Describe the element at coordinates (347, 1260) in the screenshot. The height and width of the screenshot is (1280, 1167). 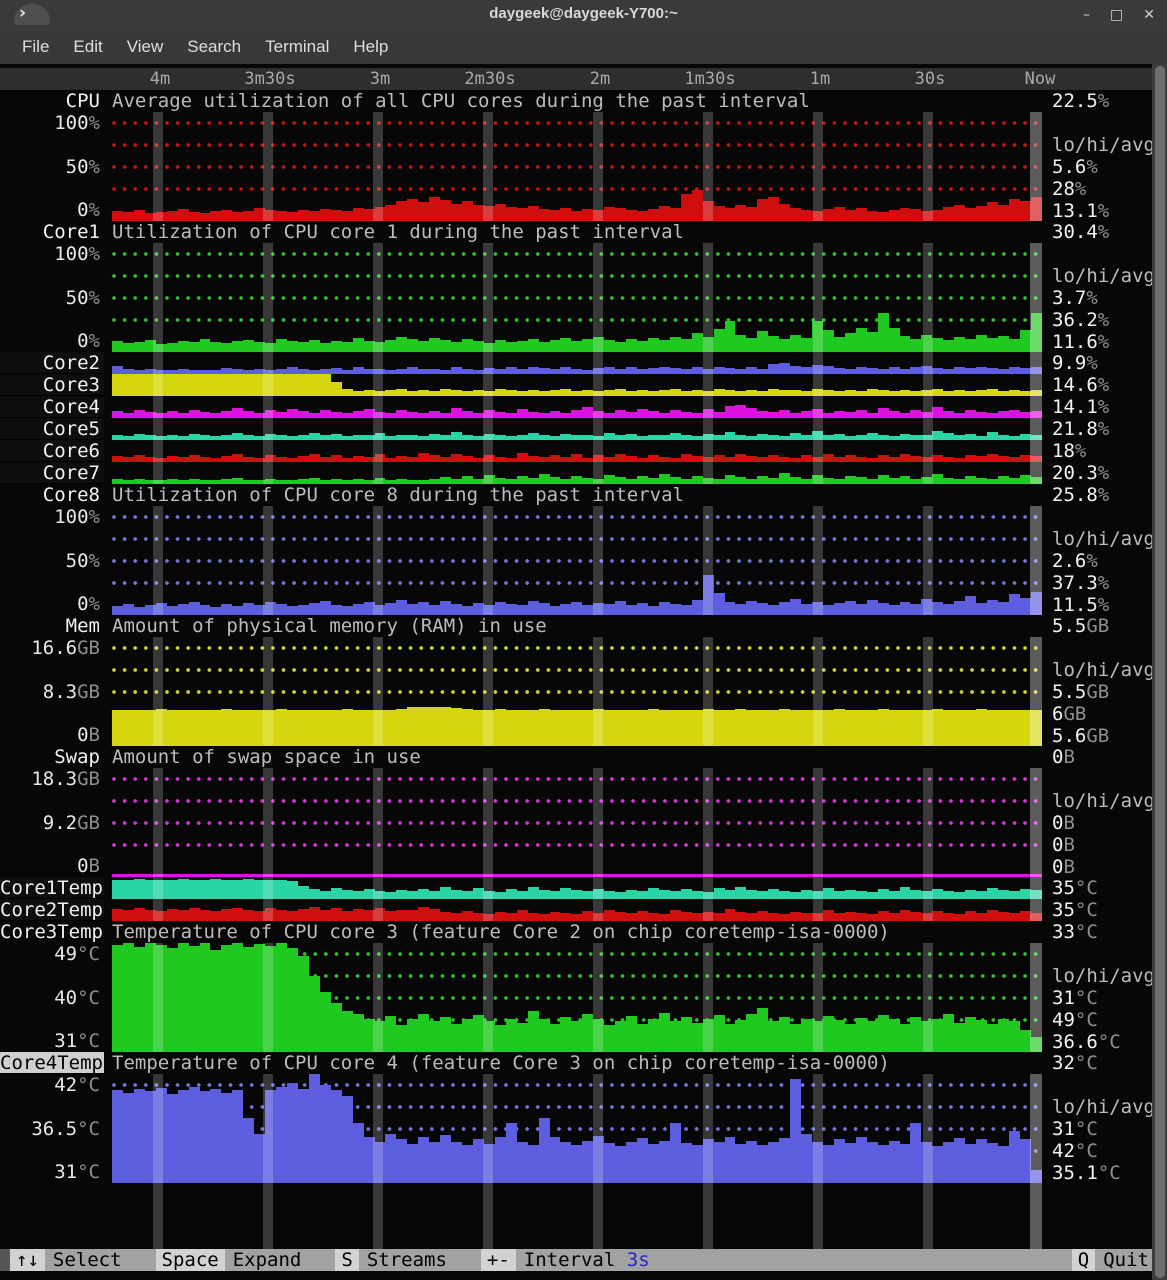
I see `hint-key-s: S` at that location.